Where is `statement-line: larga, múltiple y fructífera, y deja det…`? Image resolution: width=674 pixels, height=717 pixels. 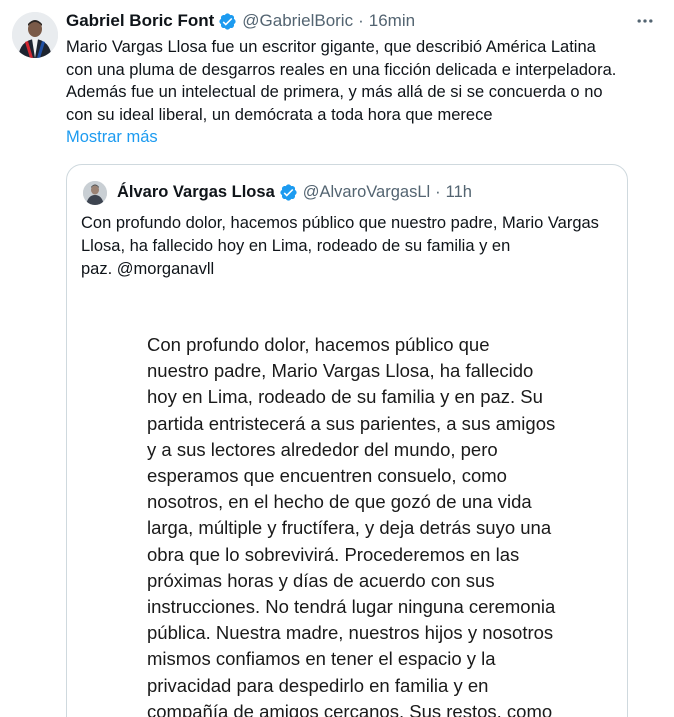 statement-line: larga, múltiple y fructífera, y deja det… is located at coordinates (349, 528).